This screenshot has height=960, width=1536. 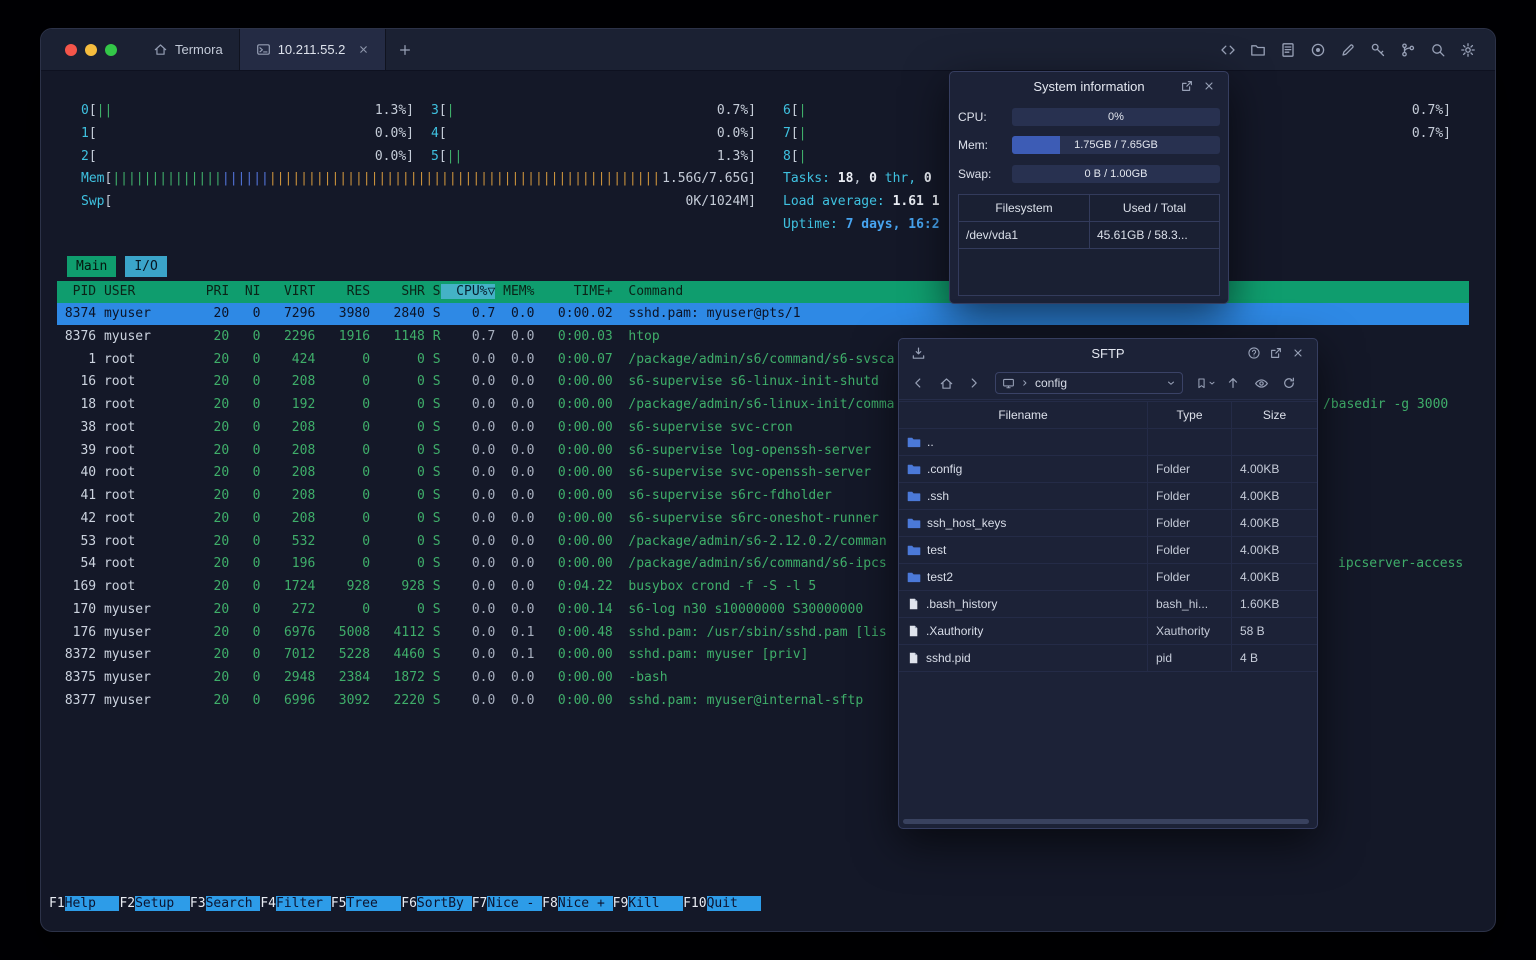 What do you see at coordinates (1468, 50) in the screenshot?
I see `settings-icon` at bounding box center [1468, 50].